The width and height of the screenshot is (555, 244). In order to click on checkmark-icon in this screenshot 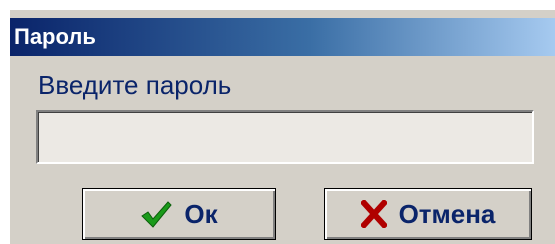, I will do `click(156, 214)`.